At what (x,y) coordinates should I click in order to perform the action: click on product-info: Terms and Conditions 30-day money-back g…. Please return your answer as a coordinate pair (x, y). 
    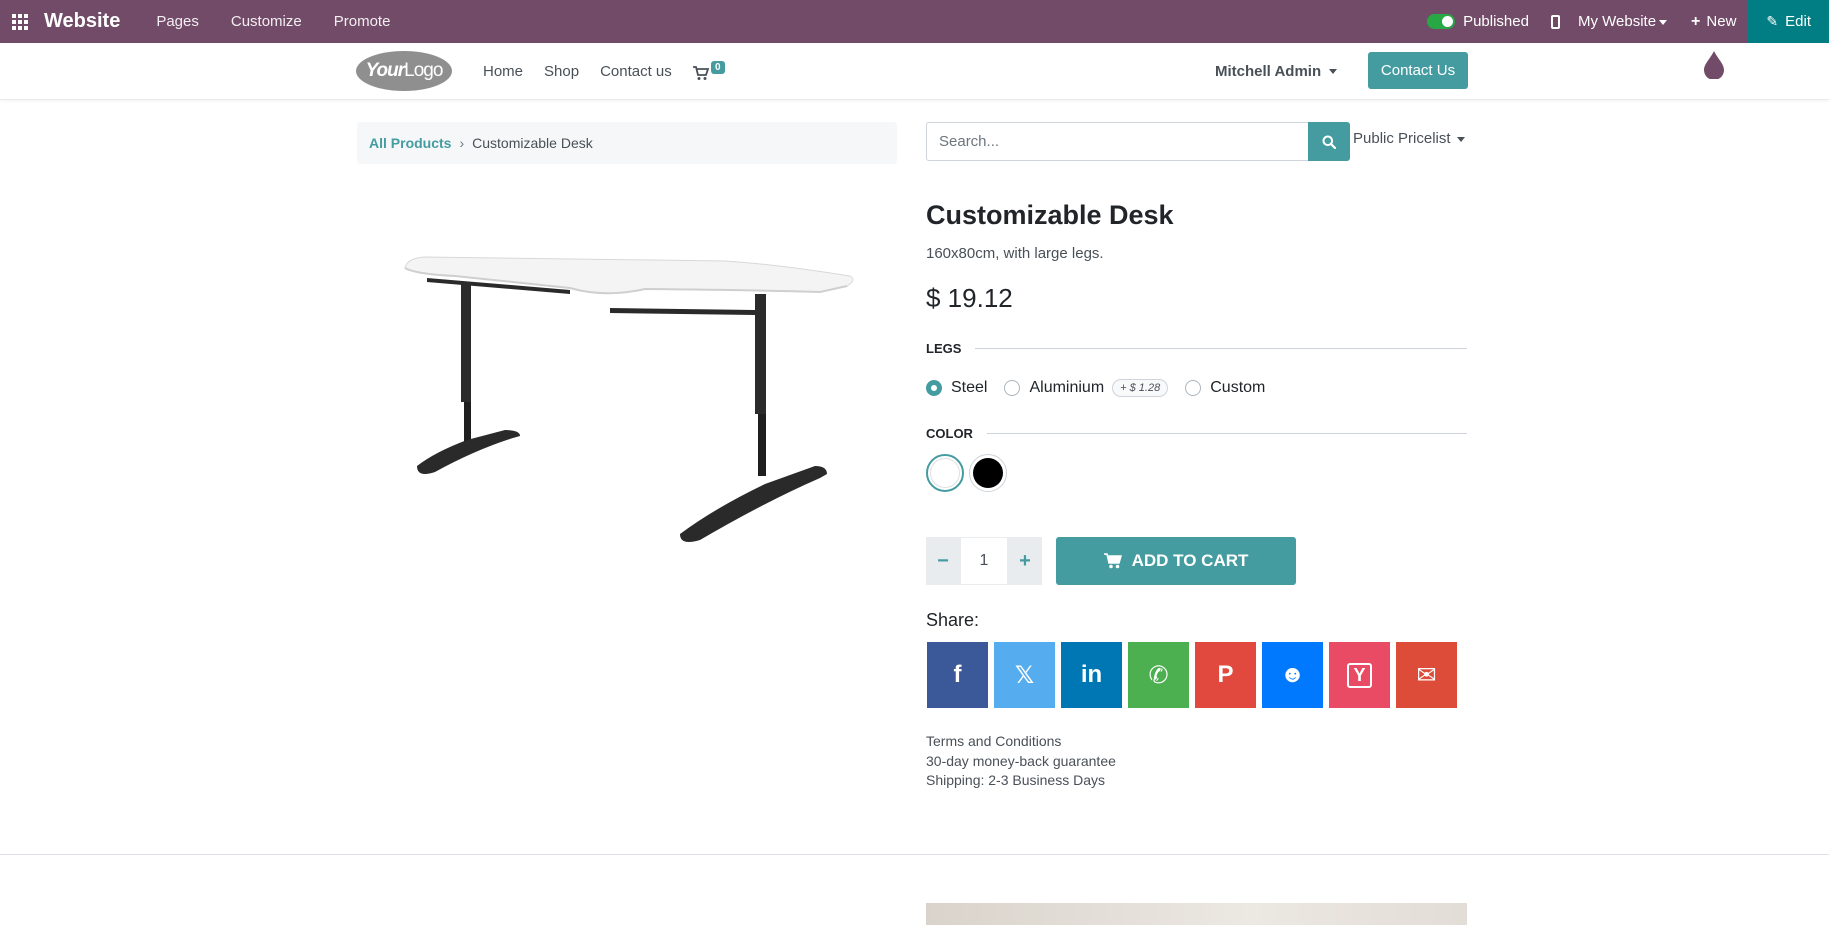
    Looking at the image, I should click on (1021, 761).